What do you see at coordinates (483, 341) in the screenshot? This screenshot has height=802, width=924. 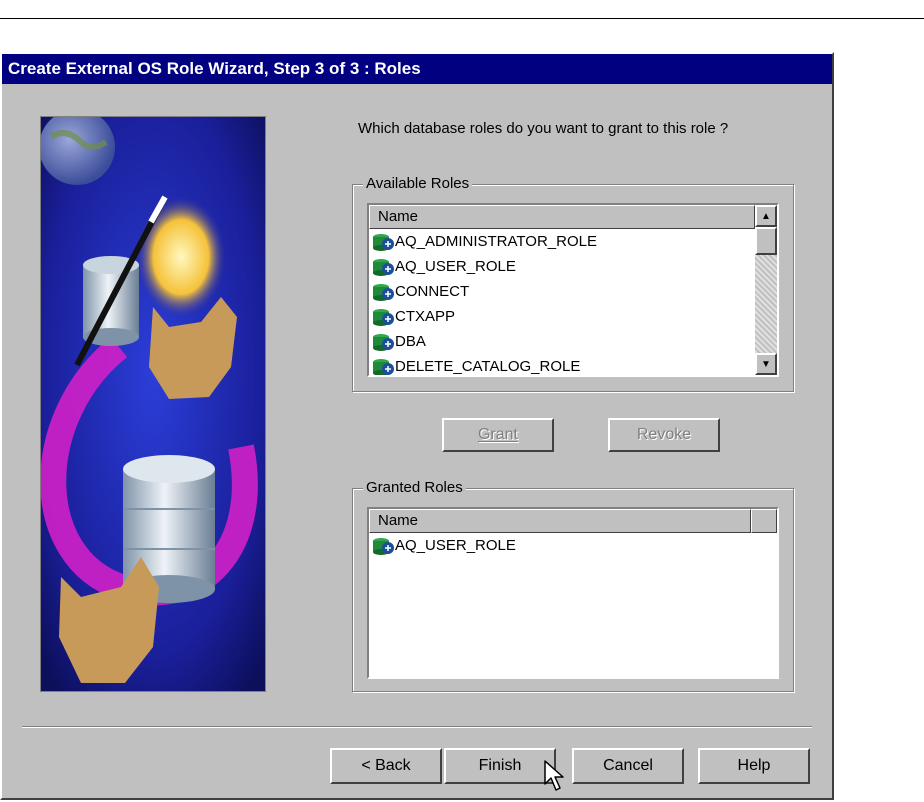 I see `list-item: DBA` at bounding box center [483, 341].